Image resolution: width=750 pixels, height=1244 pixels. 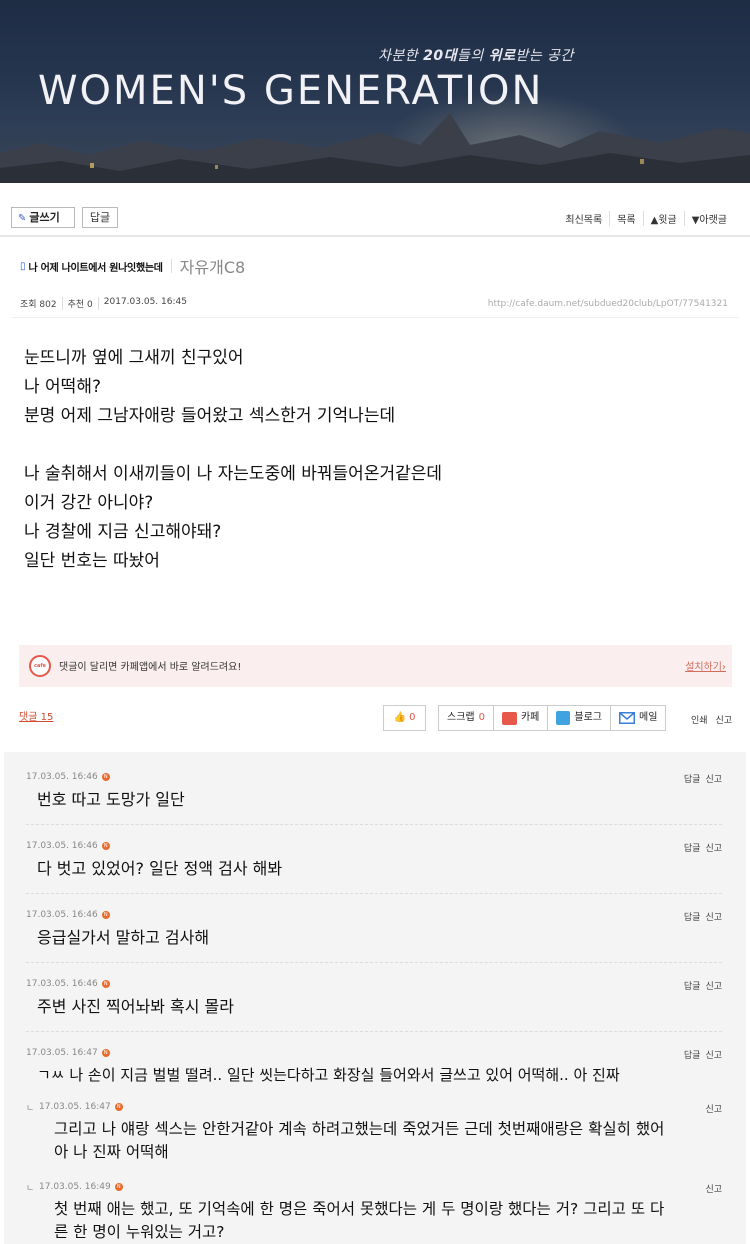 I want to click on like-count: 0, so click(x=412, y=717).